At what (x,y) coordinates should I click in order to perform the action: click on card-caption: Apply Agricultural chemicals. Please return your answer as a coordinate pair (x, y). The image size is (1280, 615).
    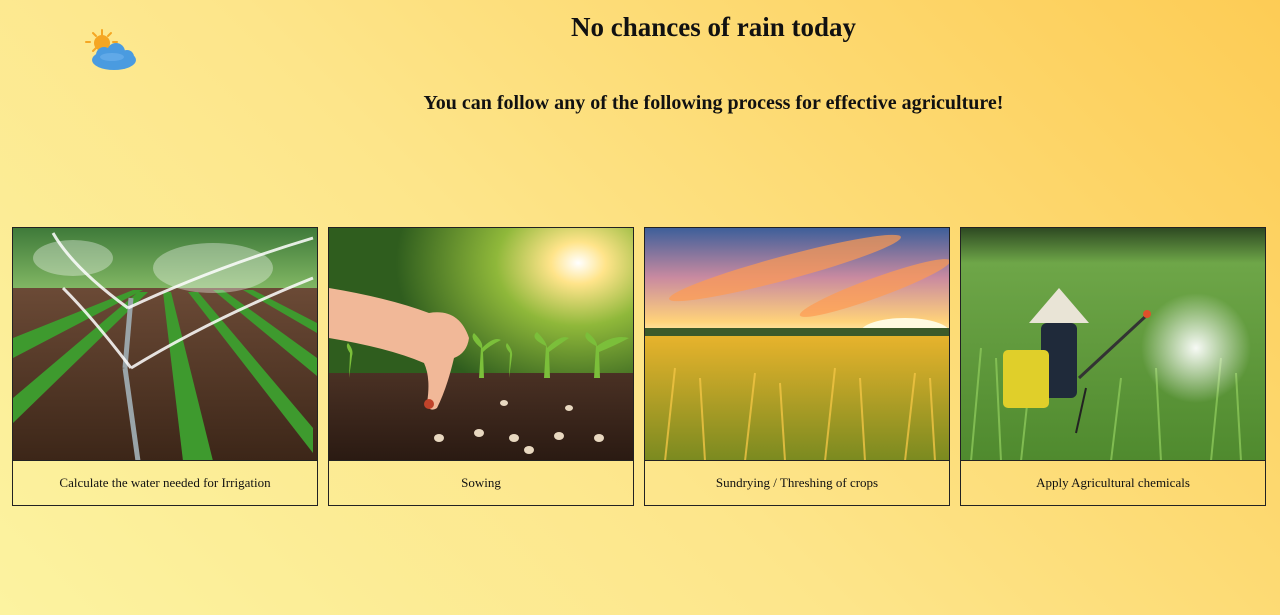
    Looking at the image, I should click on (1113, 483).